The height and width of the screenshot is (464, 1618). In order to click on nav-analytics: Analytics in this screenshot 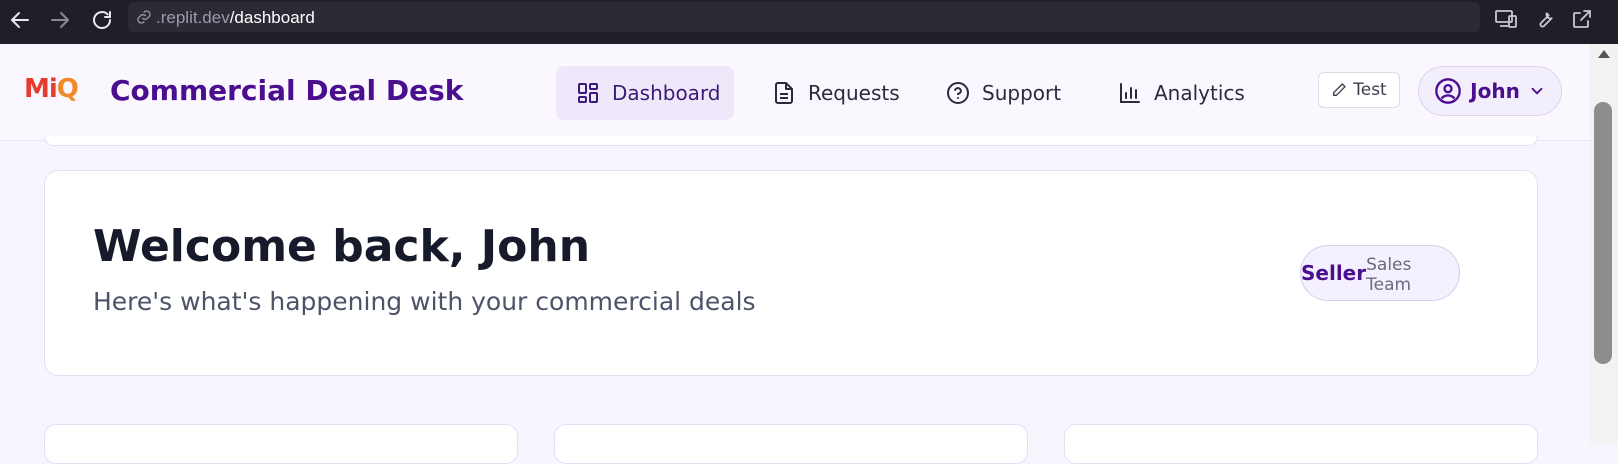, I will do `click(1181, 93)`.